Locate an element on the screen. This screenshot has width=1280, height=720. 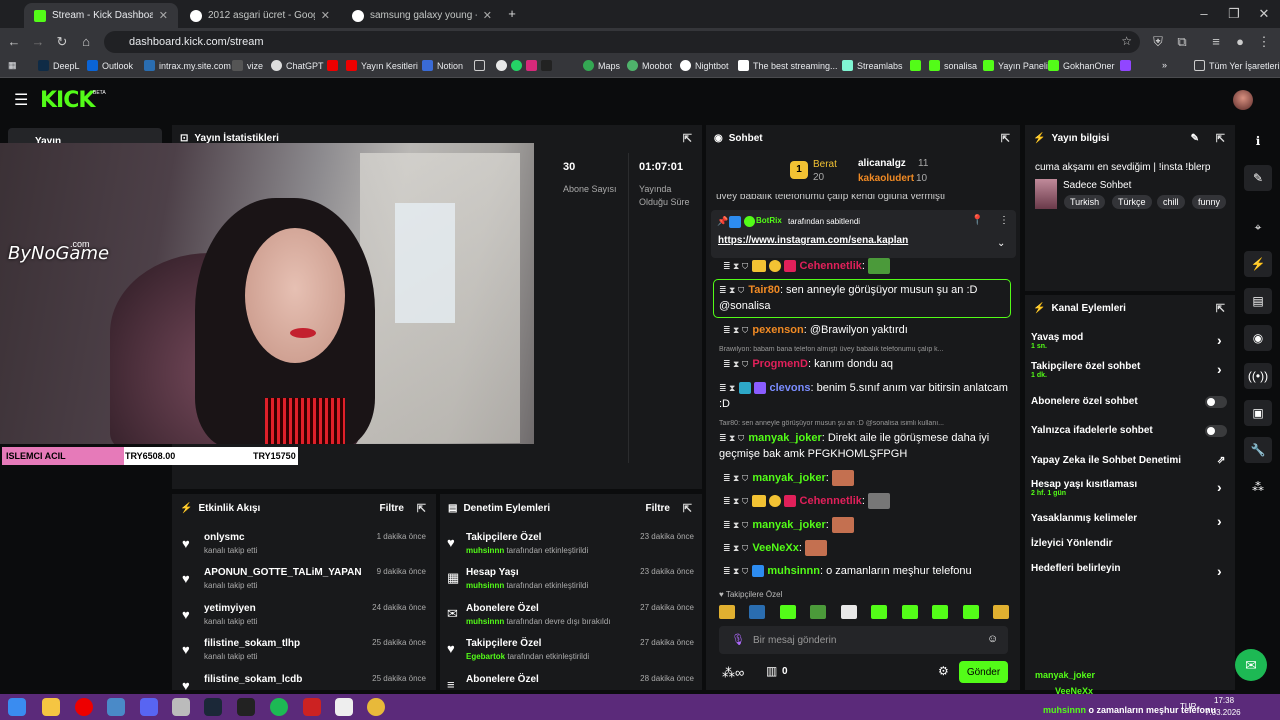
youtube-icon is located at coordinates (334, 65).